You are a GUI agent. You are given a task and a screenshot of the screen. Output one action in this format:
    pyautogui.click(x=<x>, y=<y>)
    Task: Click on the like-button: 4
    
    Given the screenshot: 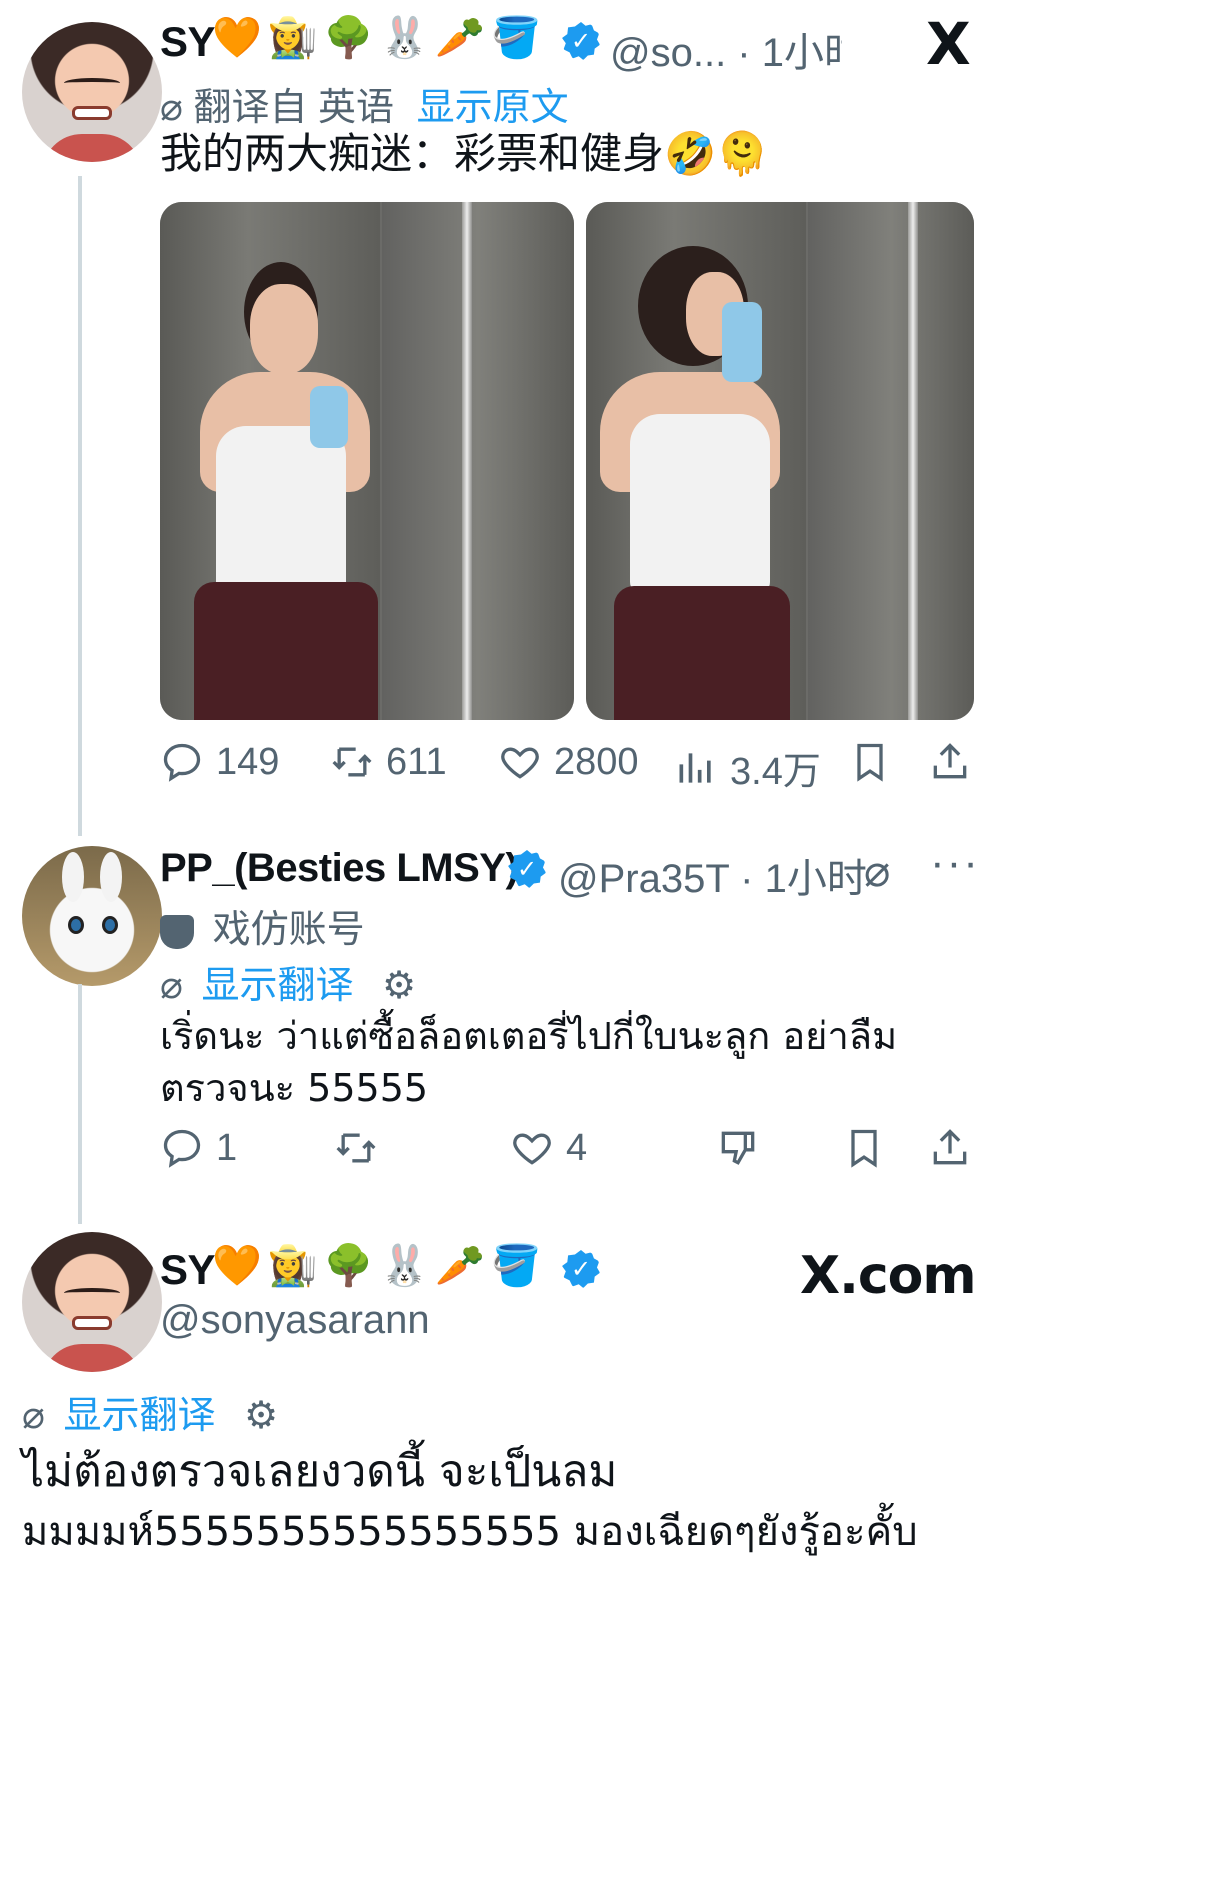 What is the action you would take?
    pyautogui.click(x=548, y=1148)
    